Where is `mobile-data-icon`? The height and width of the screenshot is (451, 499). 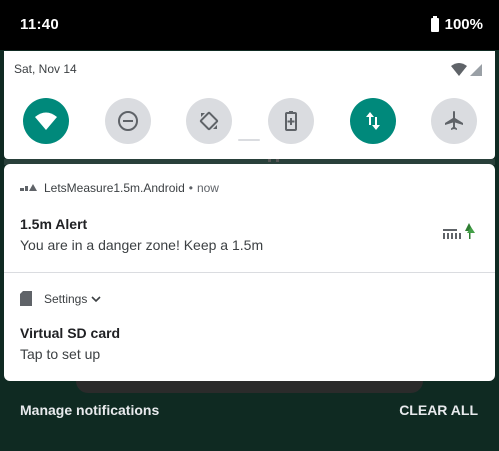
mobile-data-icon is located at coordinates (373, 121).